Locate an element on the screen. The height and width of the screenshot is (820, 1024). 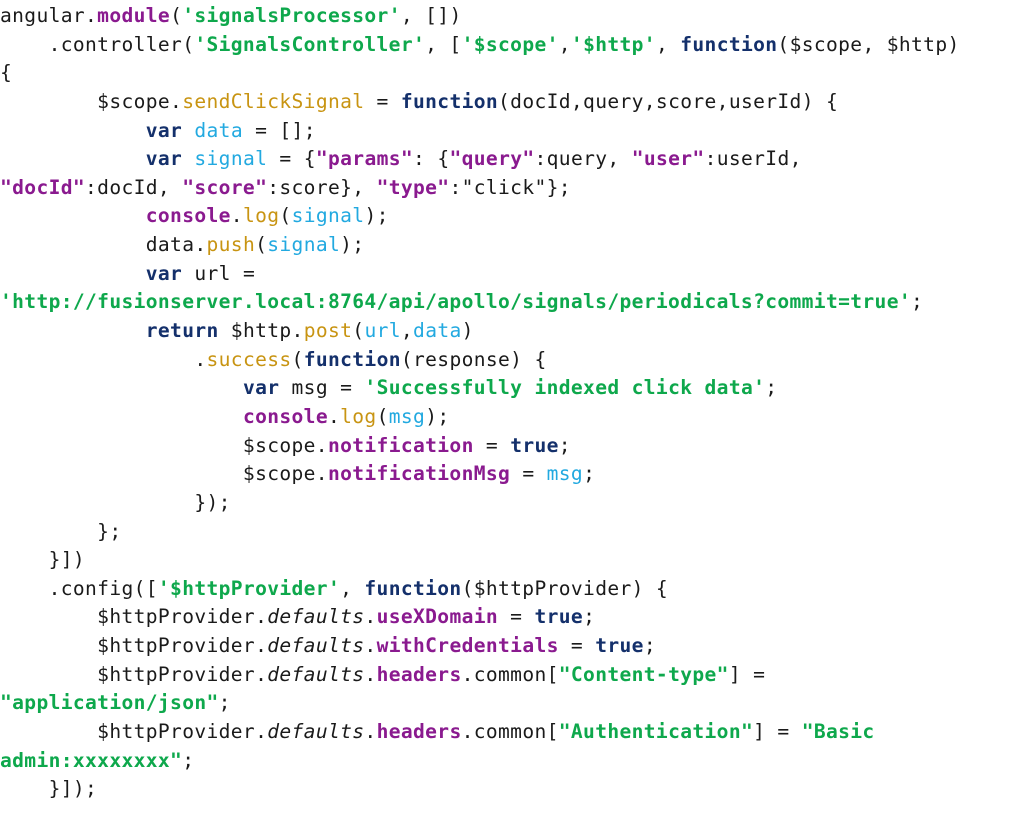
plain-token: :"click"}; is located at coordinates (510, 187).